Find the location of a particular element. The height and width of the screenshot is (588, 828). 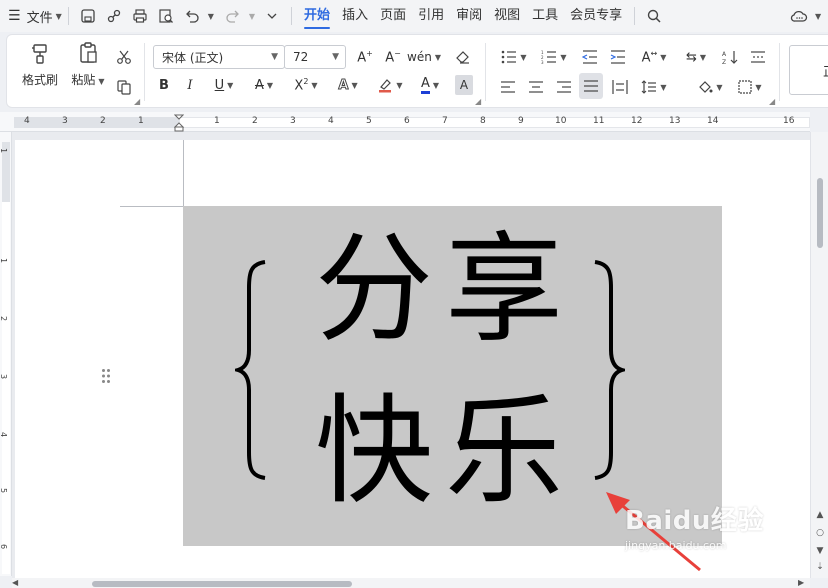

redo-dropdown-icon: ▼ is located at coordinates (252, 16).